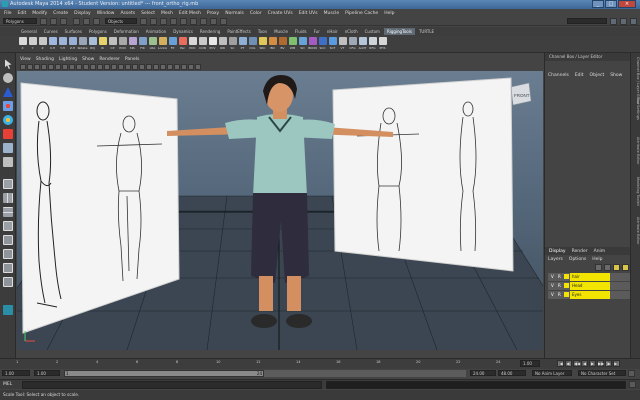  Describe the element at coordinates (627, 4) in the screenshot. I see `close-button: ×` at that location.